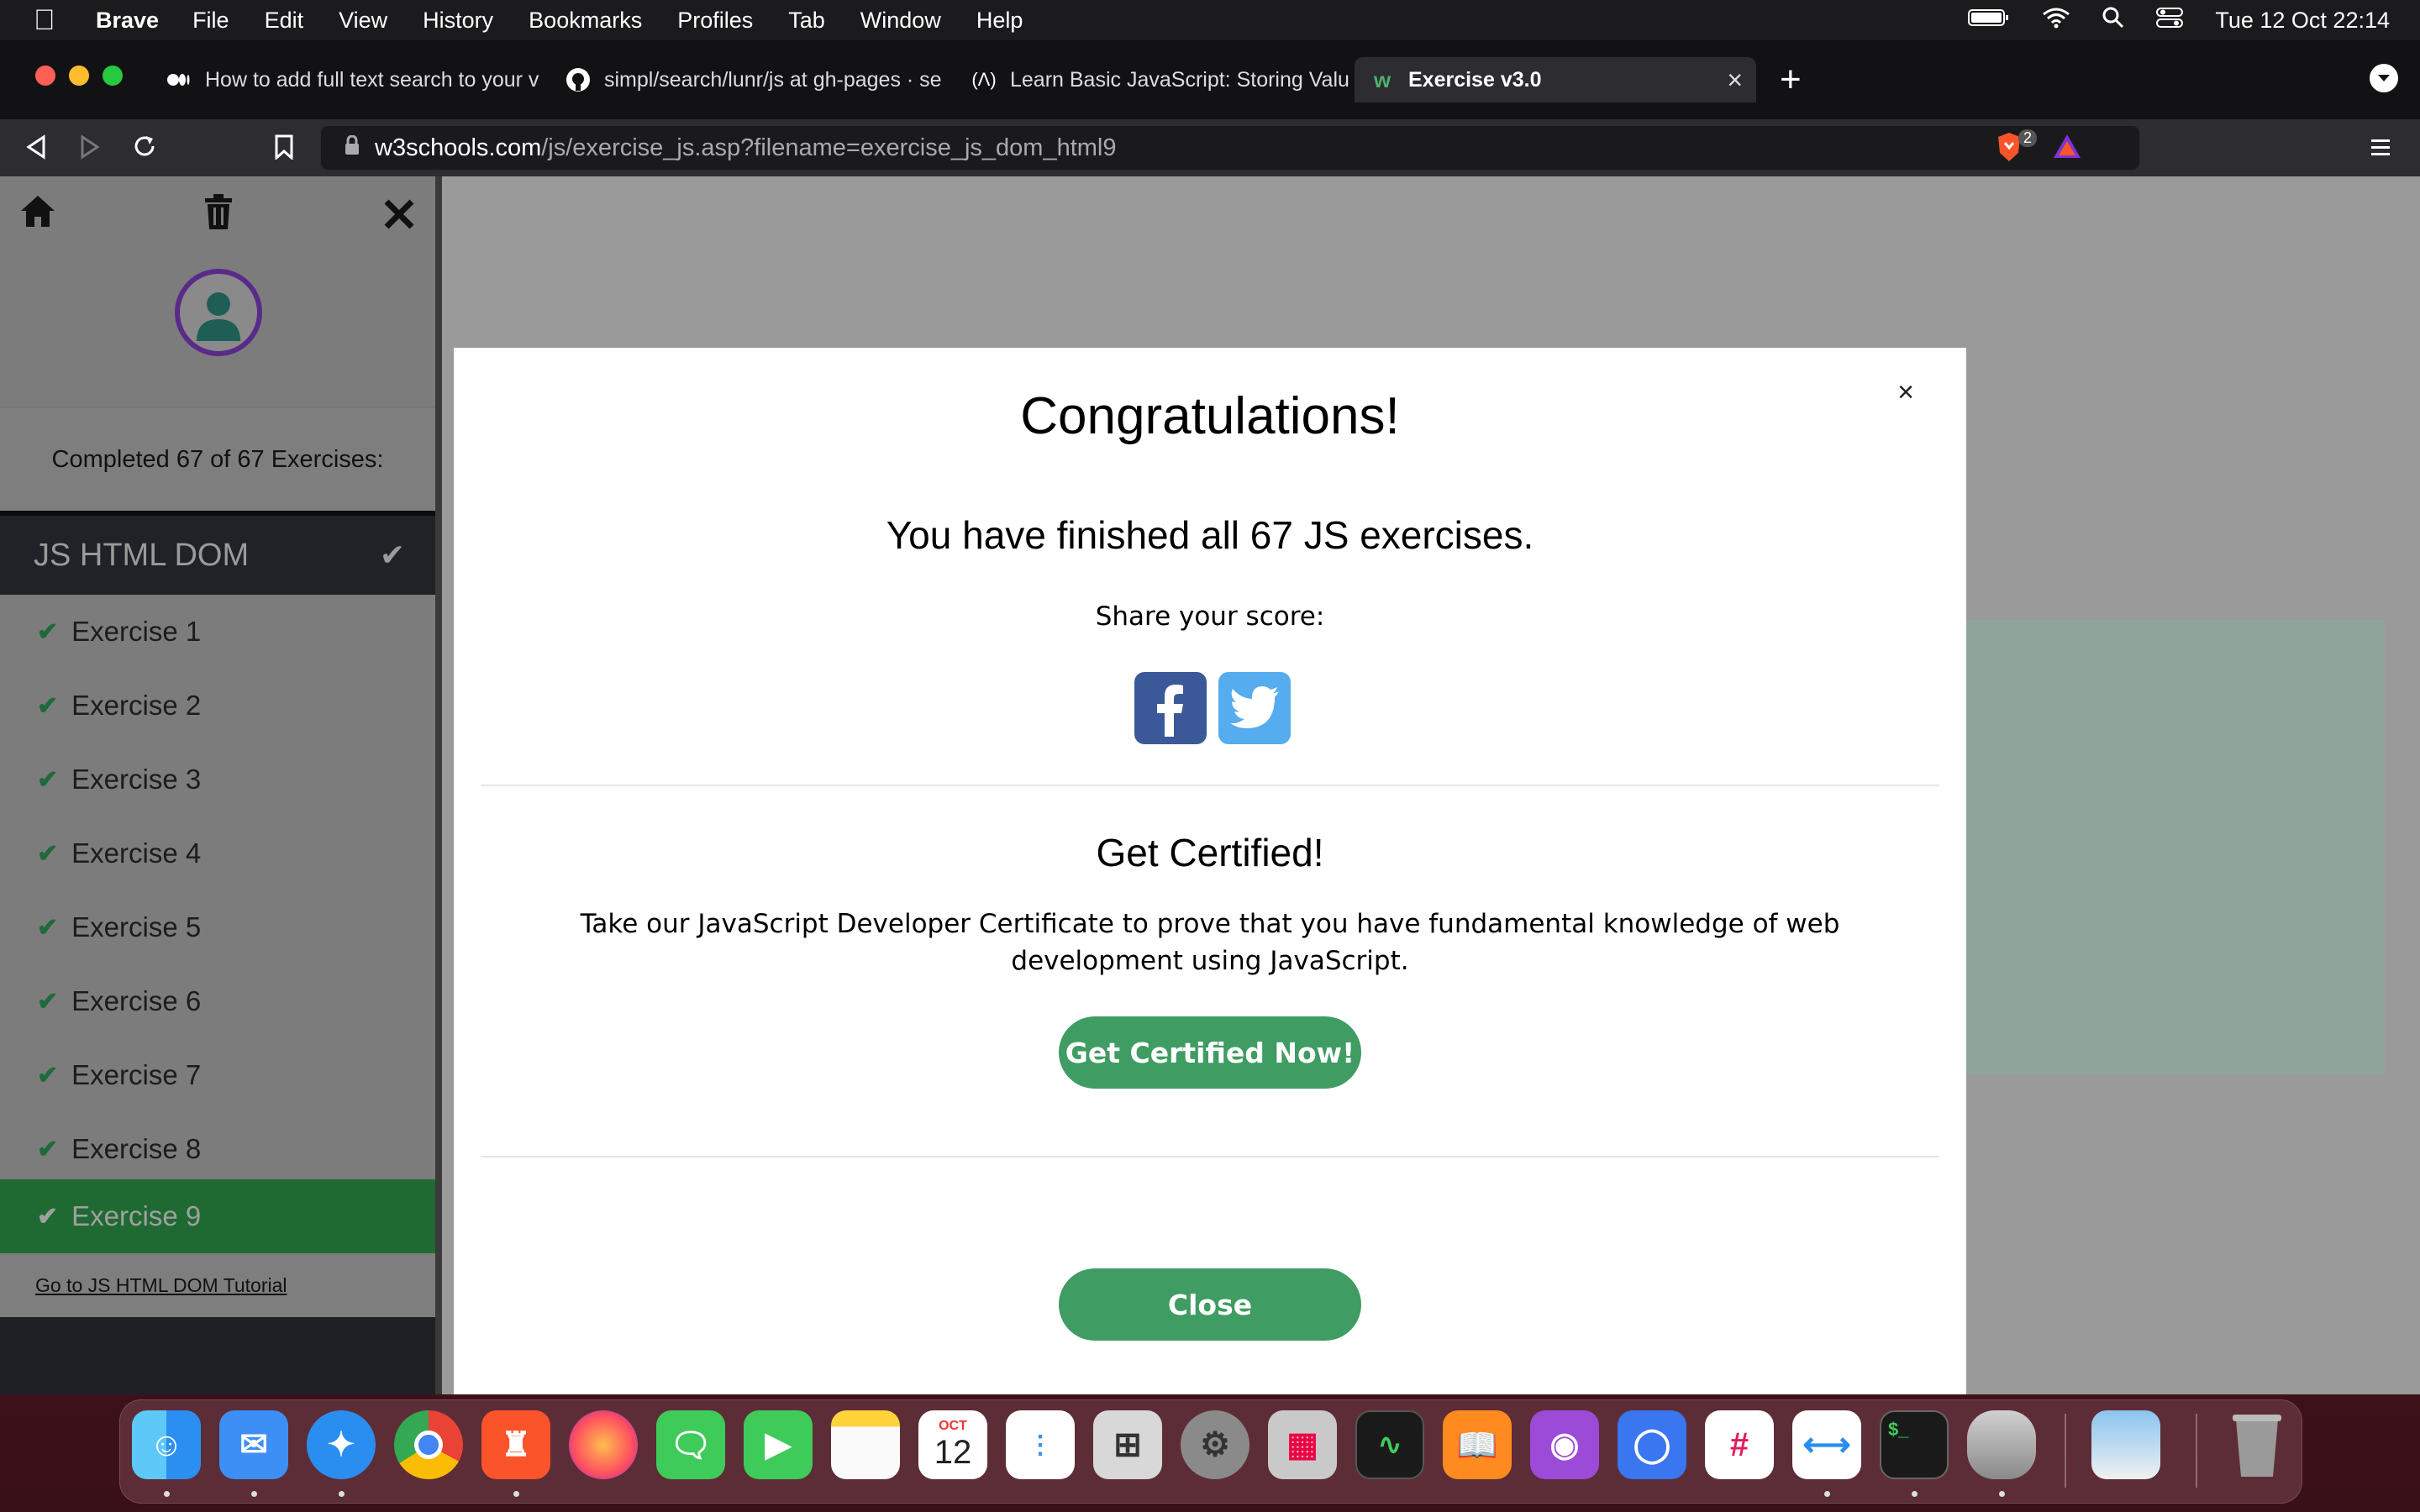 The width and height of the screenshot is (2420, 1512). I want to click on exercise-item-5: ✔ Exercise 5, so click(218, 927).